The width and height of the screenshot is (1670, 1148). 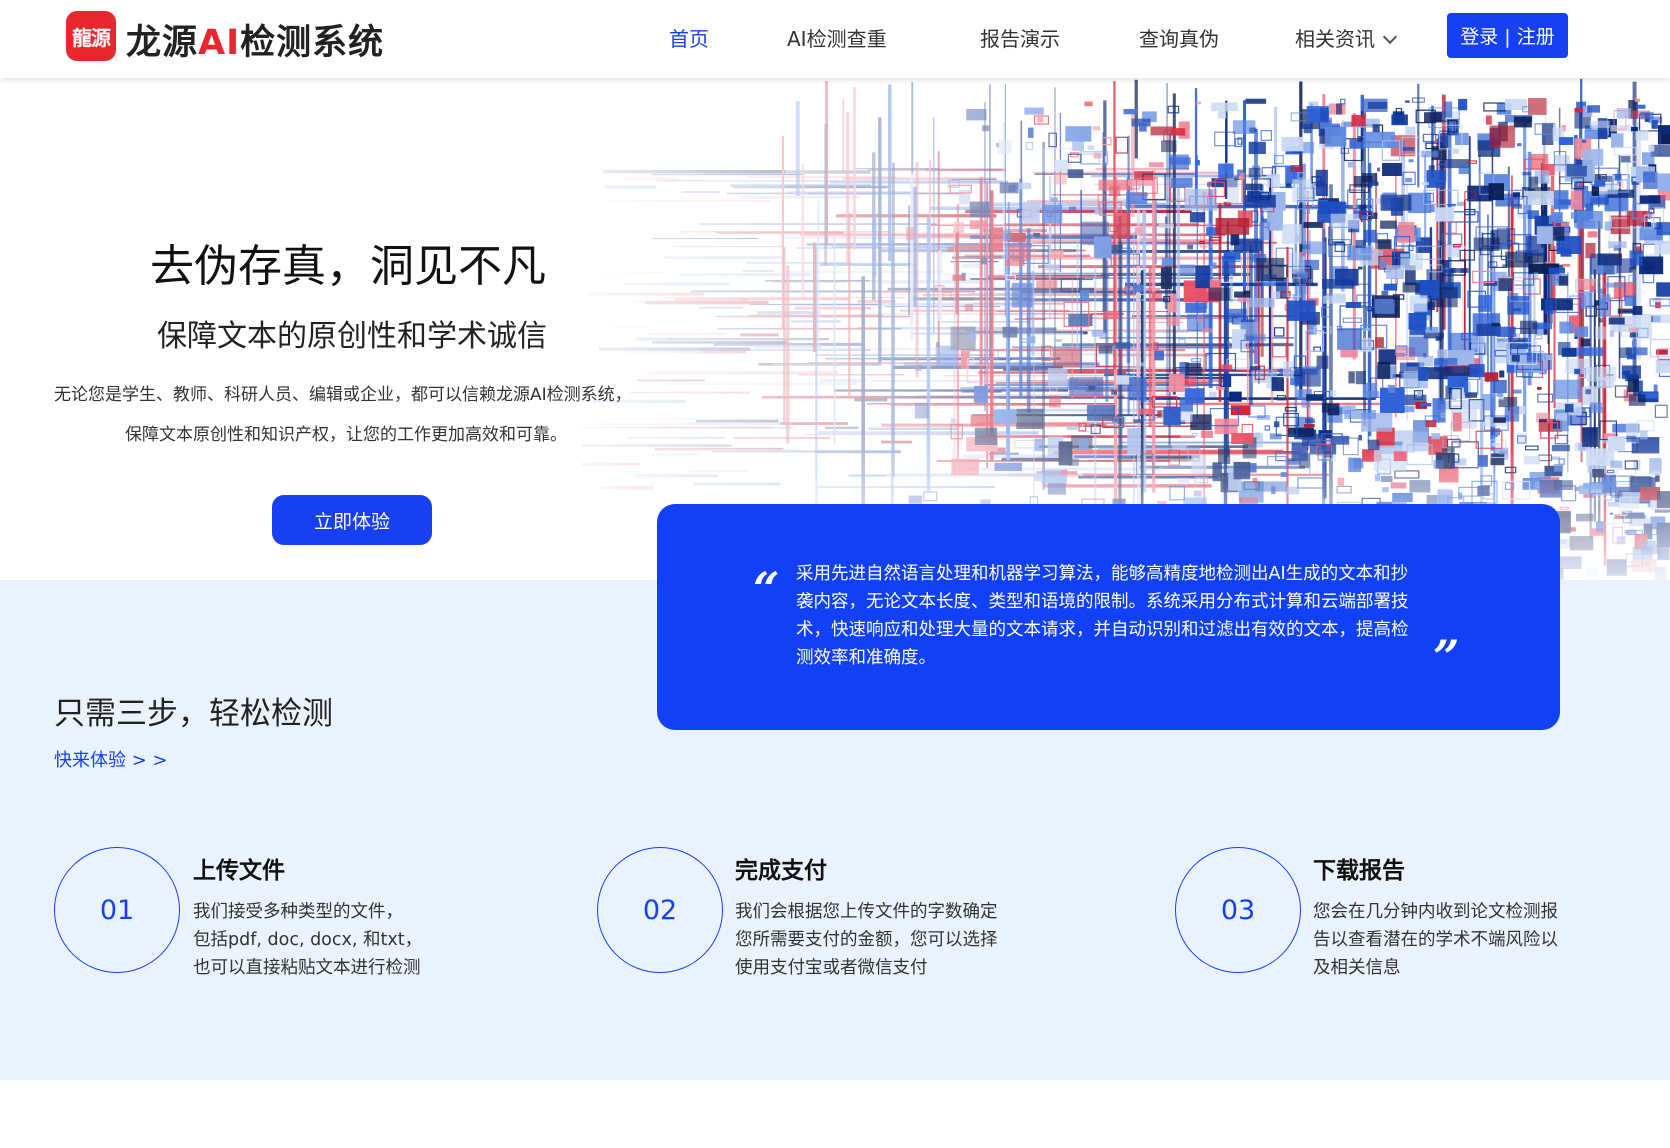 What do you see at coordinates (866, 940) in the screenshot?
I see `step-2-desc-line: 您所需要支付的金额，您可以选择` at bounding box center [866, 940].